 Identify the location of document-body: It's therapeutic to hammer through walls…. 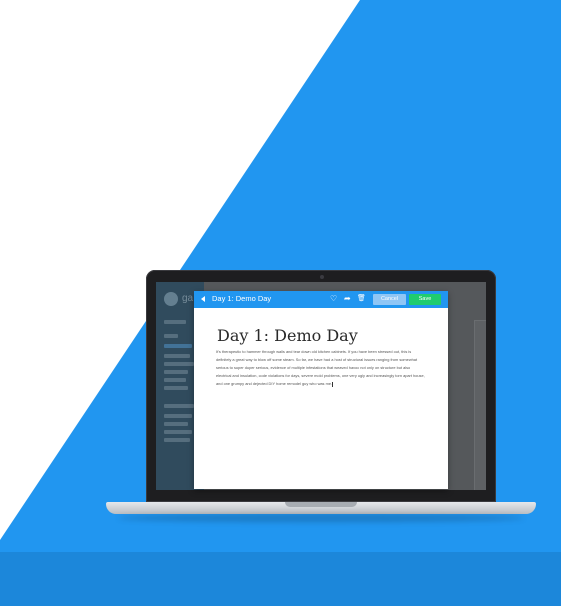
(321, 368).